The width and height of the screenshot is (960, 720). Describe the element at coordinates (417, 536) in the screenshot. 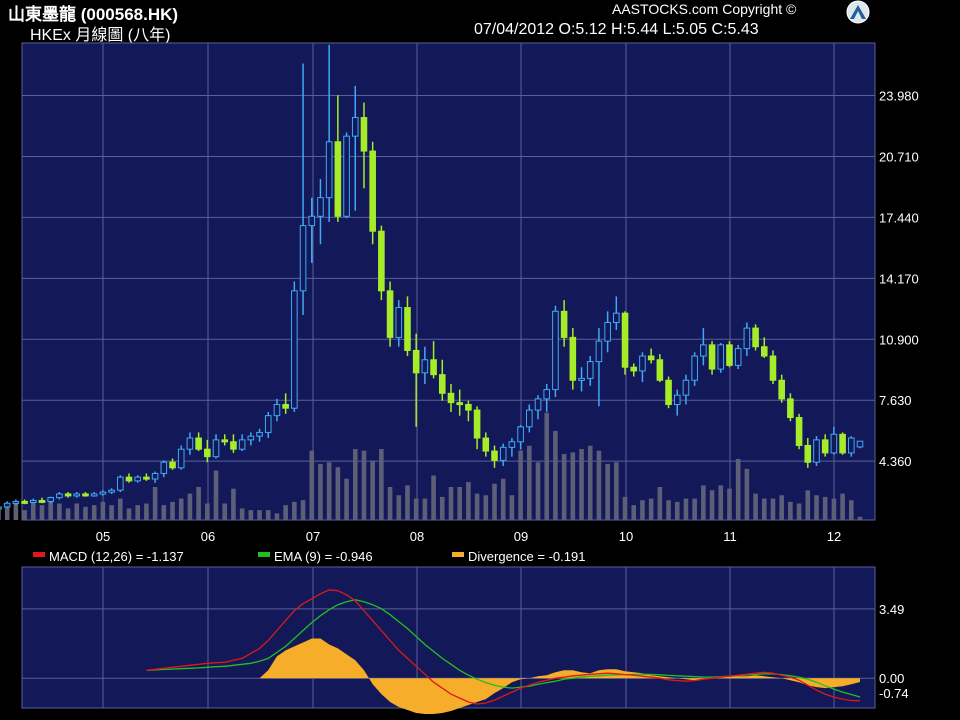

I see `x-tick-label: 08` at that location.